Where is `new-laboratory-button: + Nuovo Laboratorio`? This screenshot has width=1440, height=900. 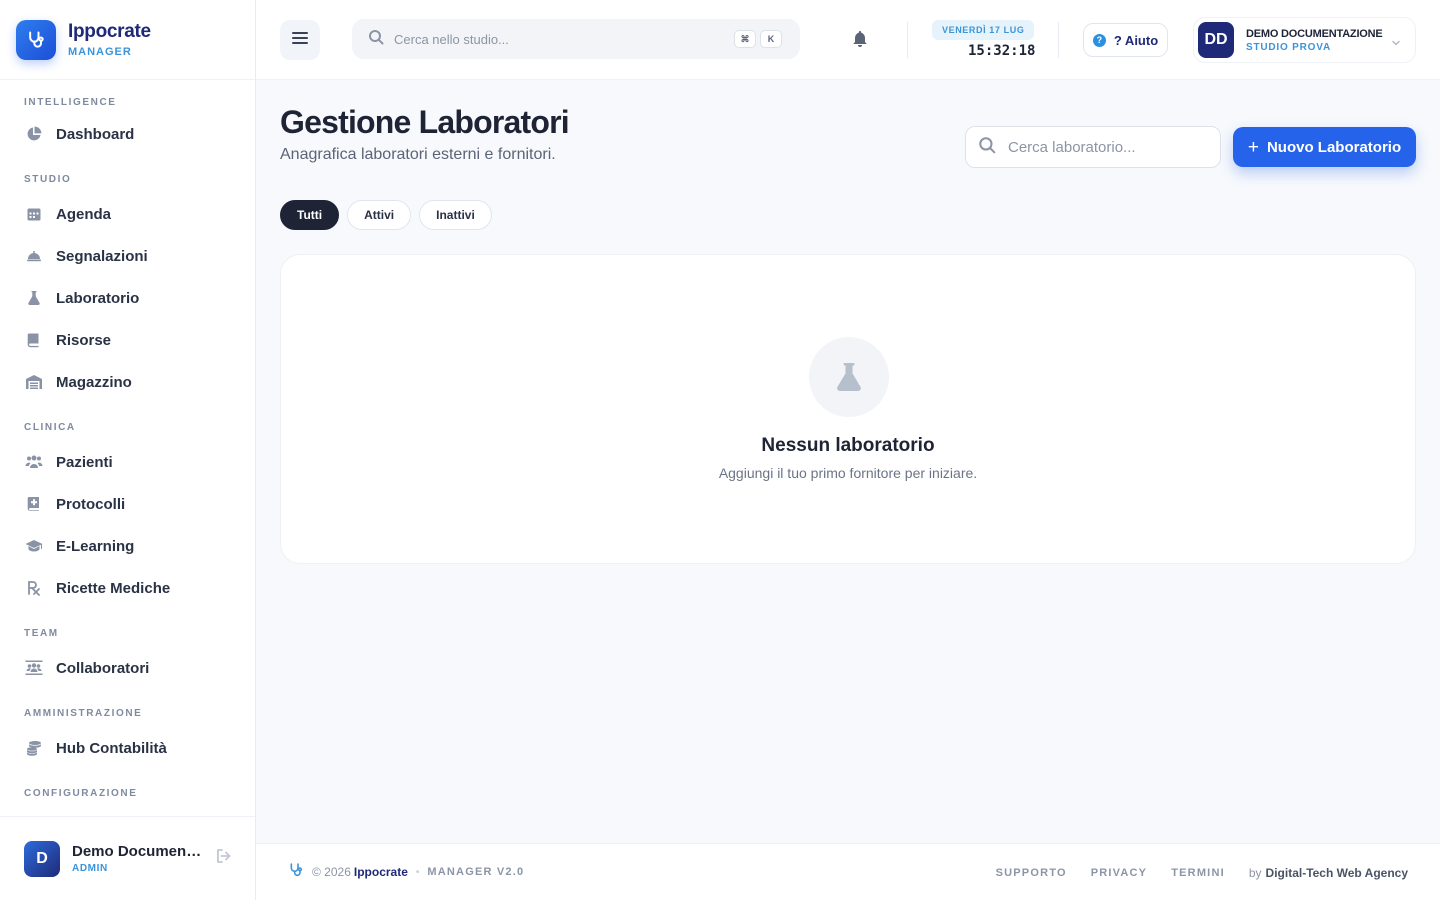 new-laboratory-button: + Nuovo Laboratorio is located at coordinates (1324, 147).